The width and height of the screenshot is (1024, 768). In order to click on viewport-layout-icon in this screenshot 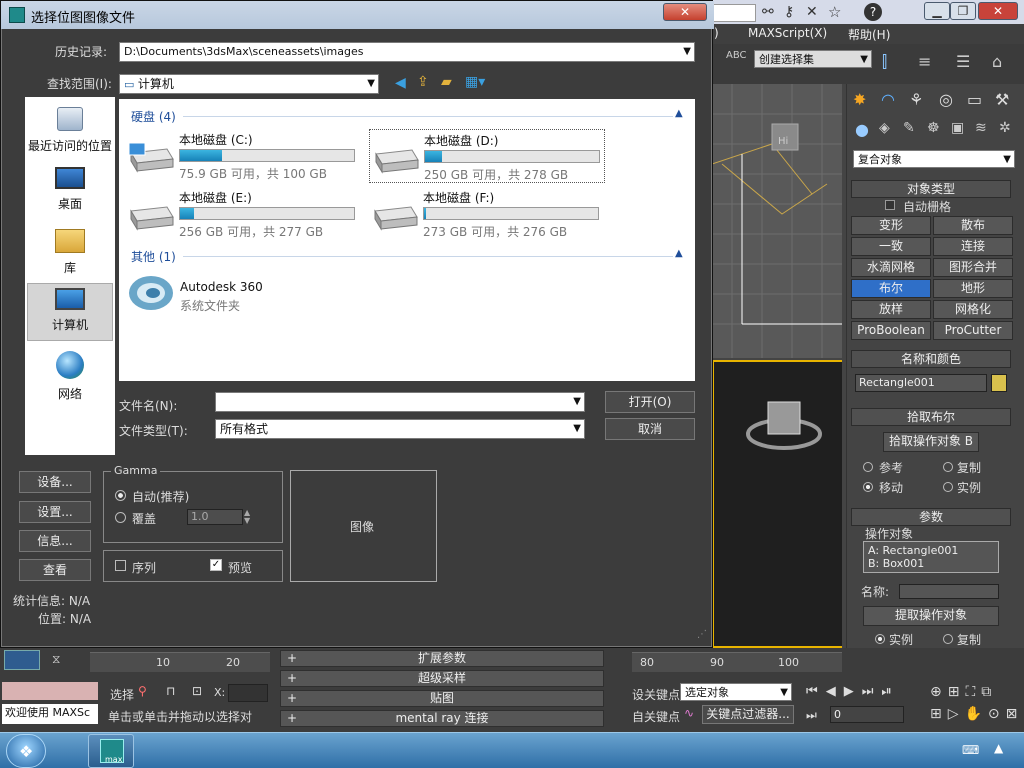, I will do `click(22, 660)`.